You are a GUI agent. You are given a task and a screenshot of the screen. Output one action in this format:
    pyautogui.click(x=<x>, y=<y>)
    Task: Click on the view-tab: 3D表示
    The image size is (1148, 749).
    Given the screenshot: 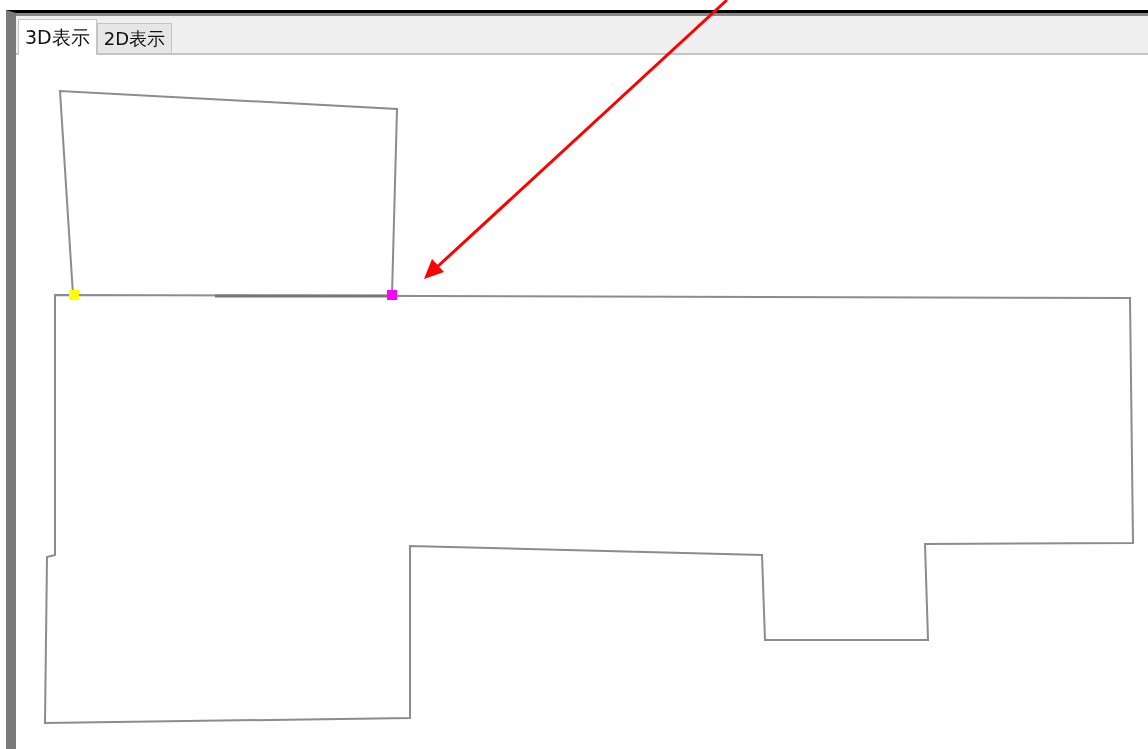 What is the action you would take?
    pyautogui.click(x=57, y=37)
    